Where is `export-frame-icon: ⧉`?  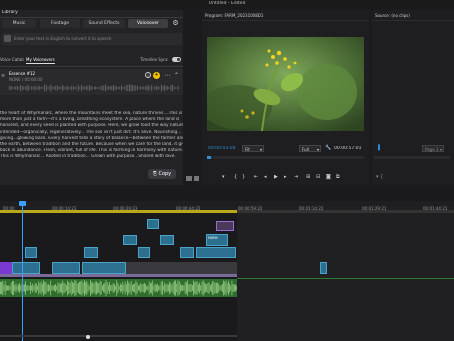
export-frame-icon: ⧉ is located at coordinates (338, 177).